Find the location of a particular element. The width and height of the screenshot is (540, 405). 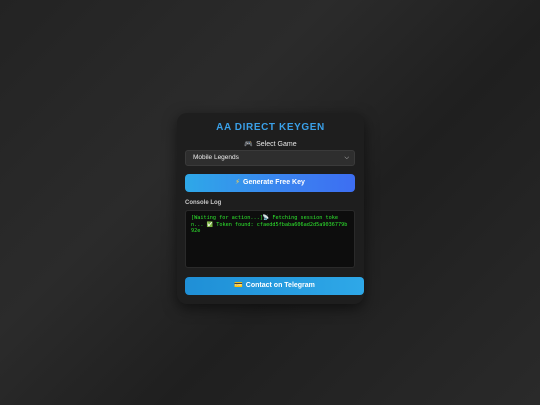

telegram-icon: 💳 is located at coordinates (238, 285).